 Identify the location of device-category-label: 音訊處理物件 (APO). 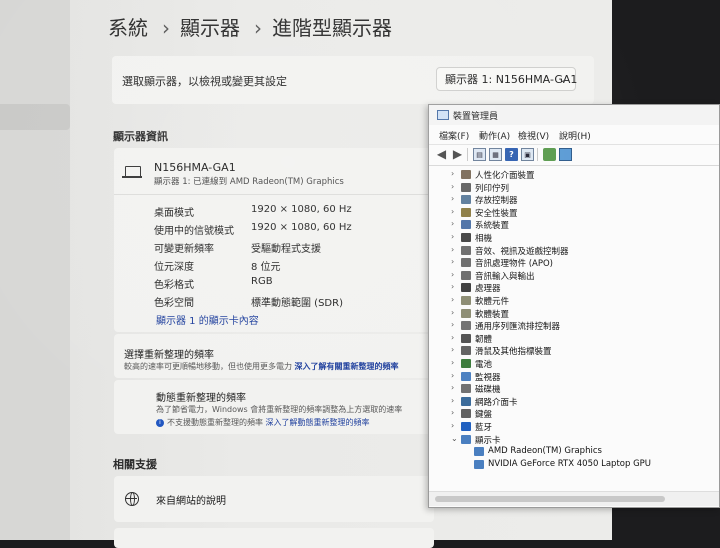
(514, 264).